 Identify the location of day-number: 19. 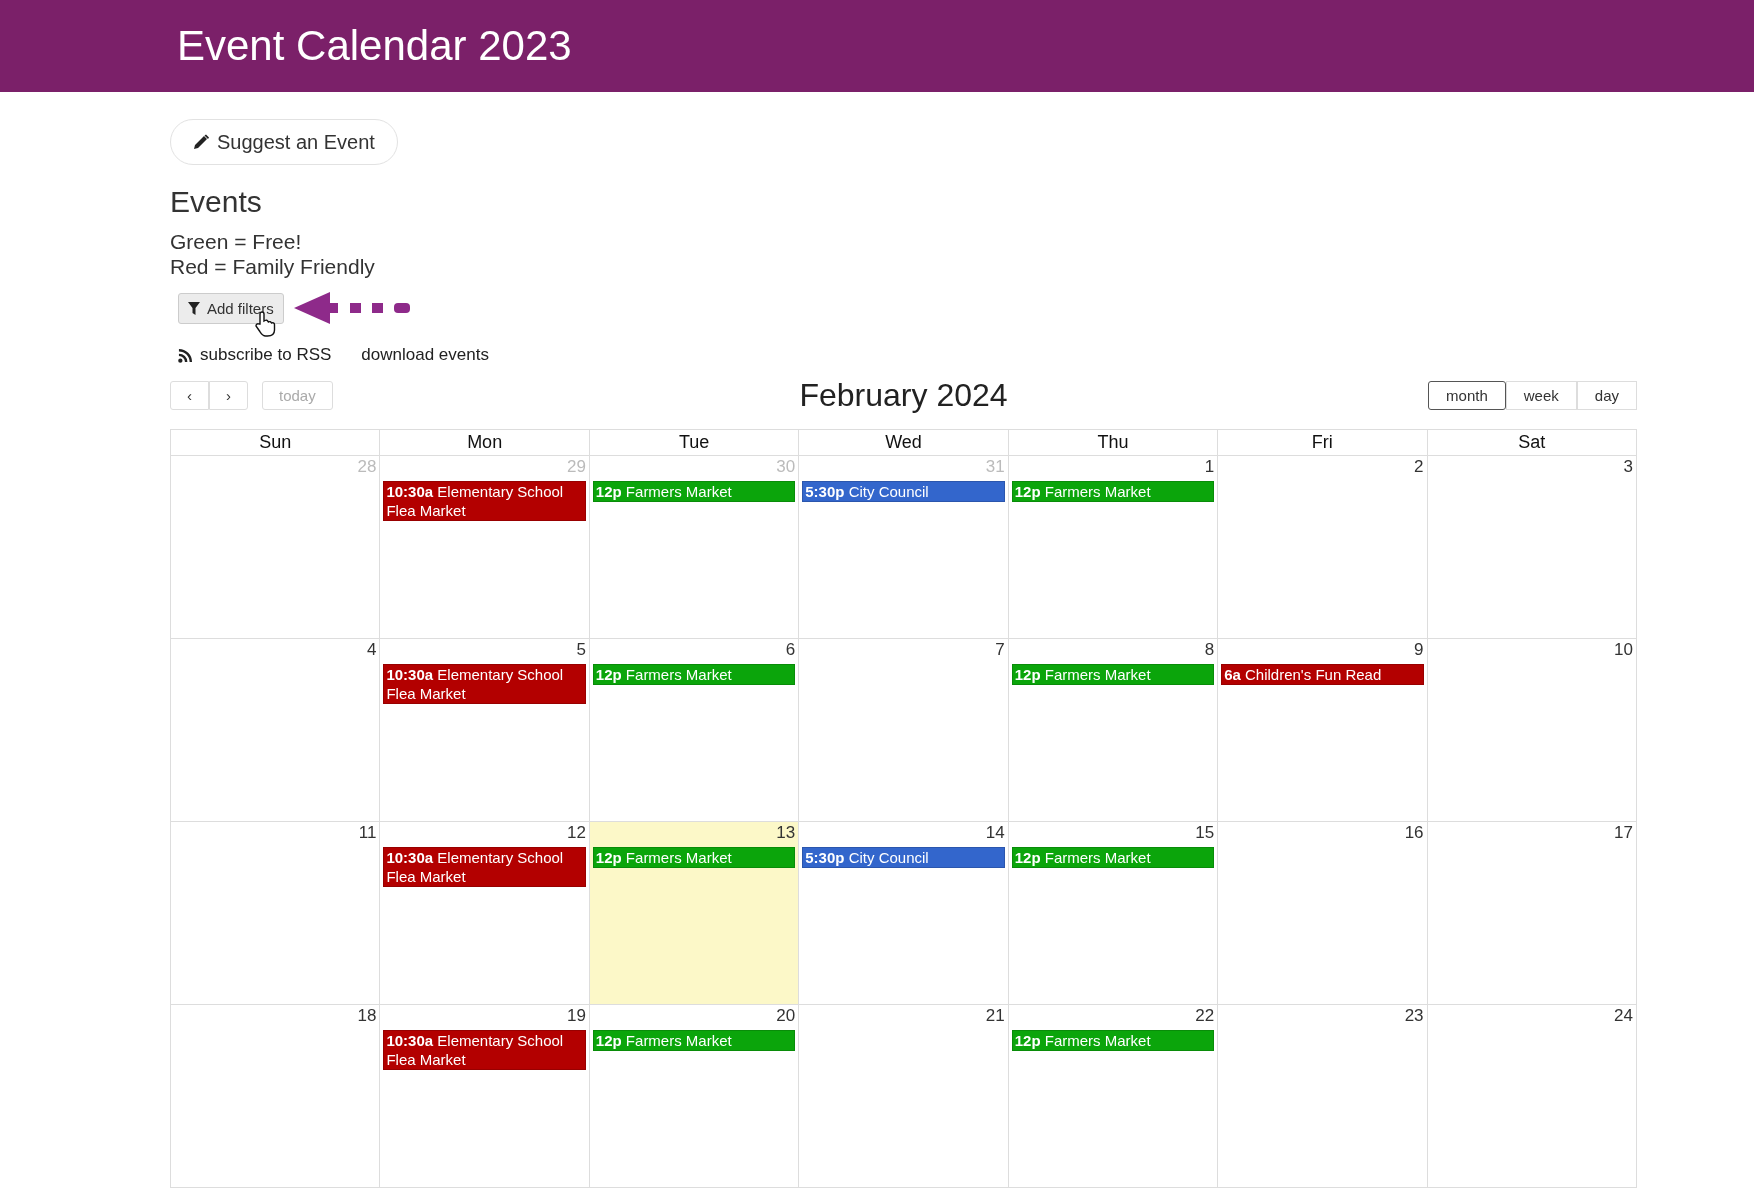
(576, 1015).